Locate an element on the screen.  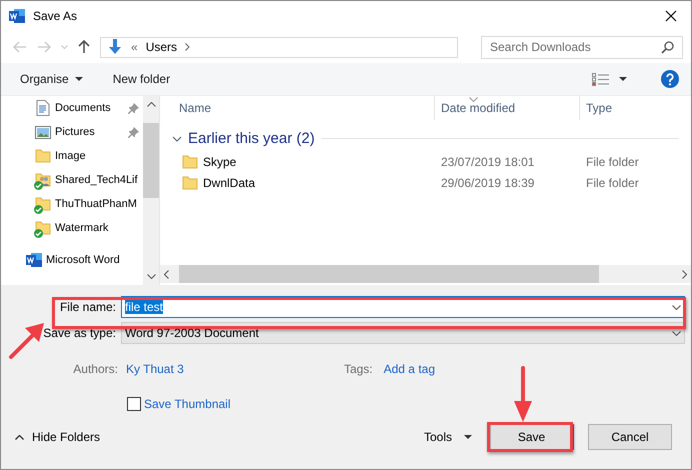
breadcrumb-item: Users is located at coordinates (162, 47).